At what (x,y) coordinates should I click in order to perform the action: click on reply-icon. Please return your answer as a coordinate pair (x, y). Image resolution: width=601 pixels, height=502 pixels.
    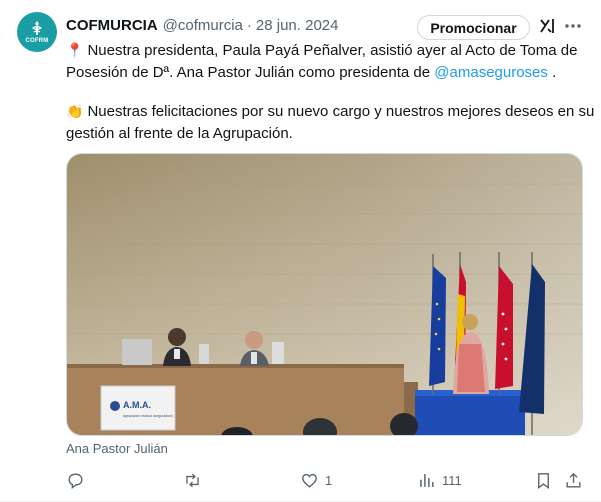
    Looking at the image, I should click on (75, 480).